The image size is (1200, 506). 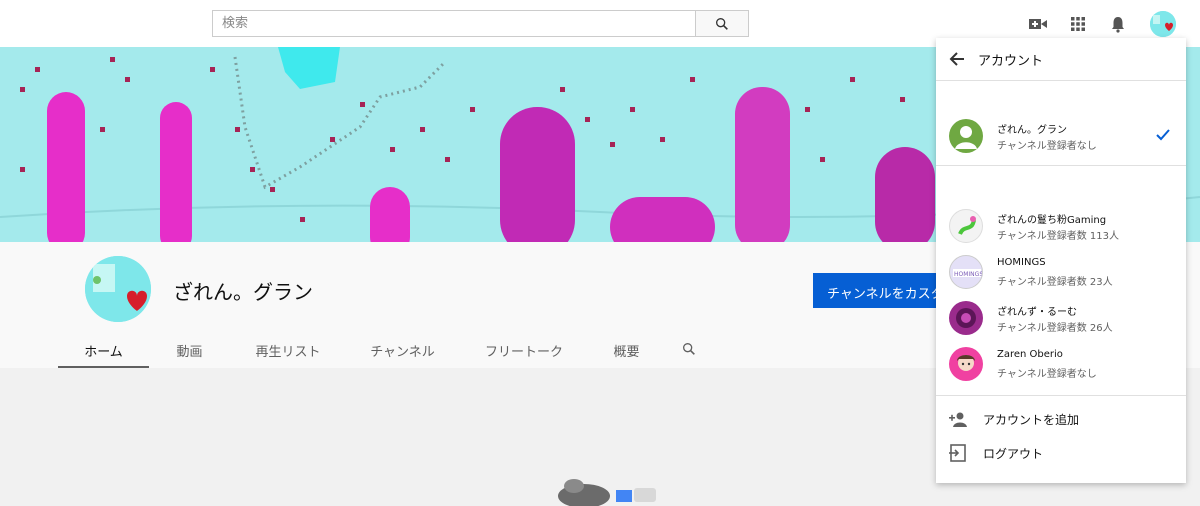 What do you see at coordinates (1163, 135) in the screenshot?
I see `check-icon` at bounding box center [1163, 135].